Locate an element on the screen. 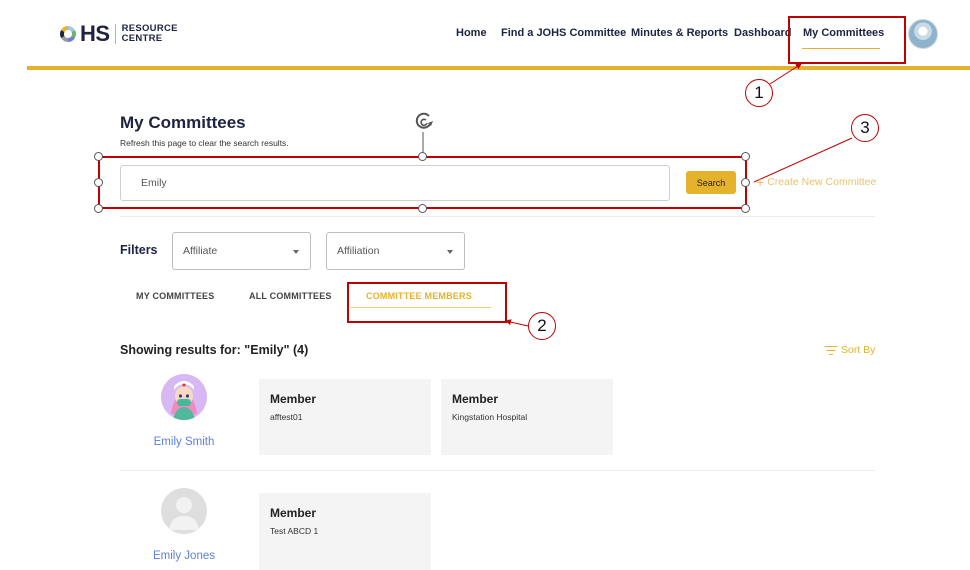 This screenshot has width=970, height=570. page-title: My Committees is located at coordinates (183, 122).